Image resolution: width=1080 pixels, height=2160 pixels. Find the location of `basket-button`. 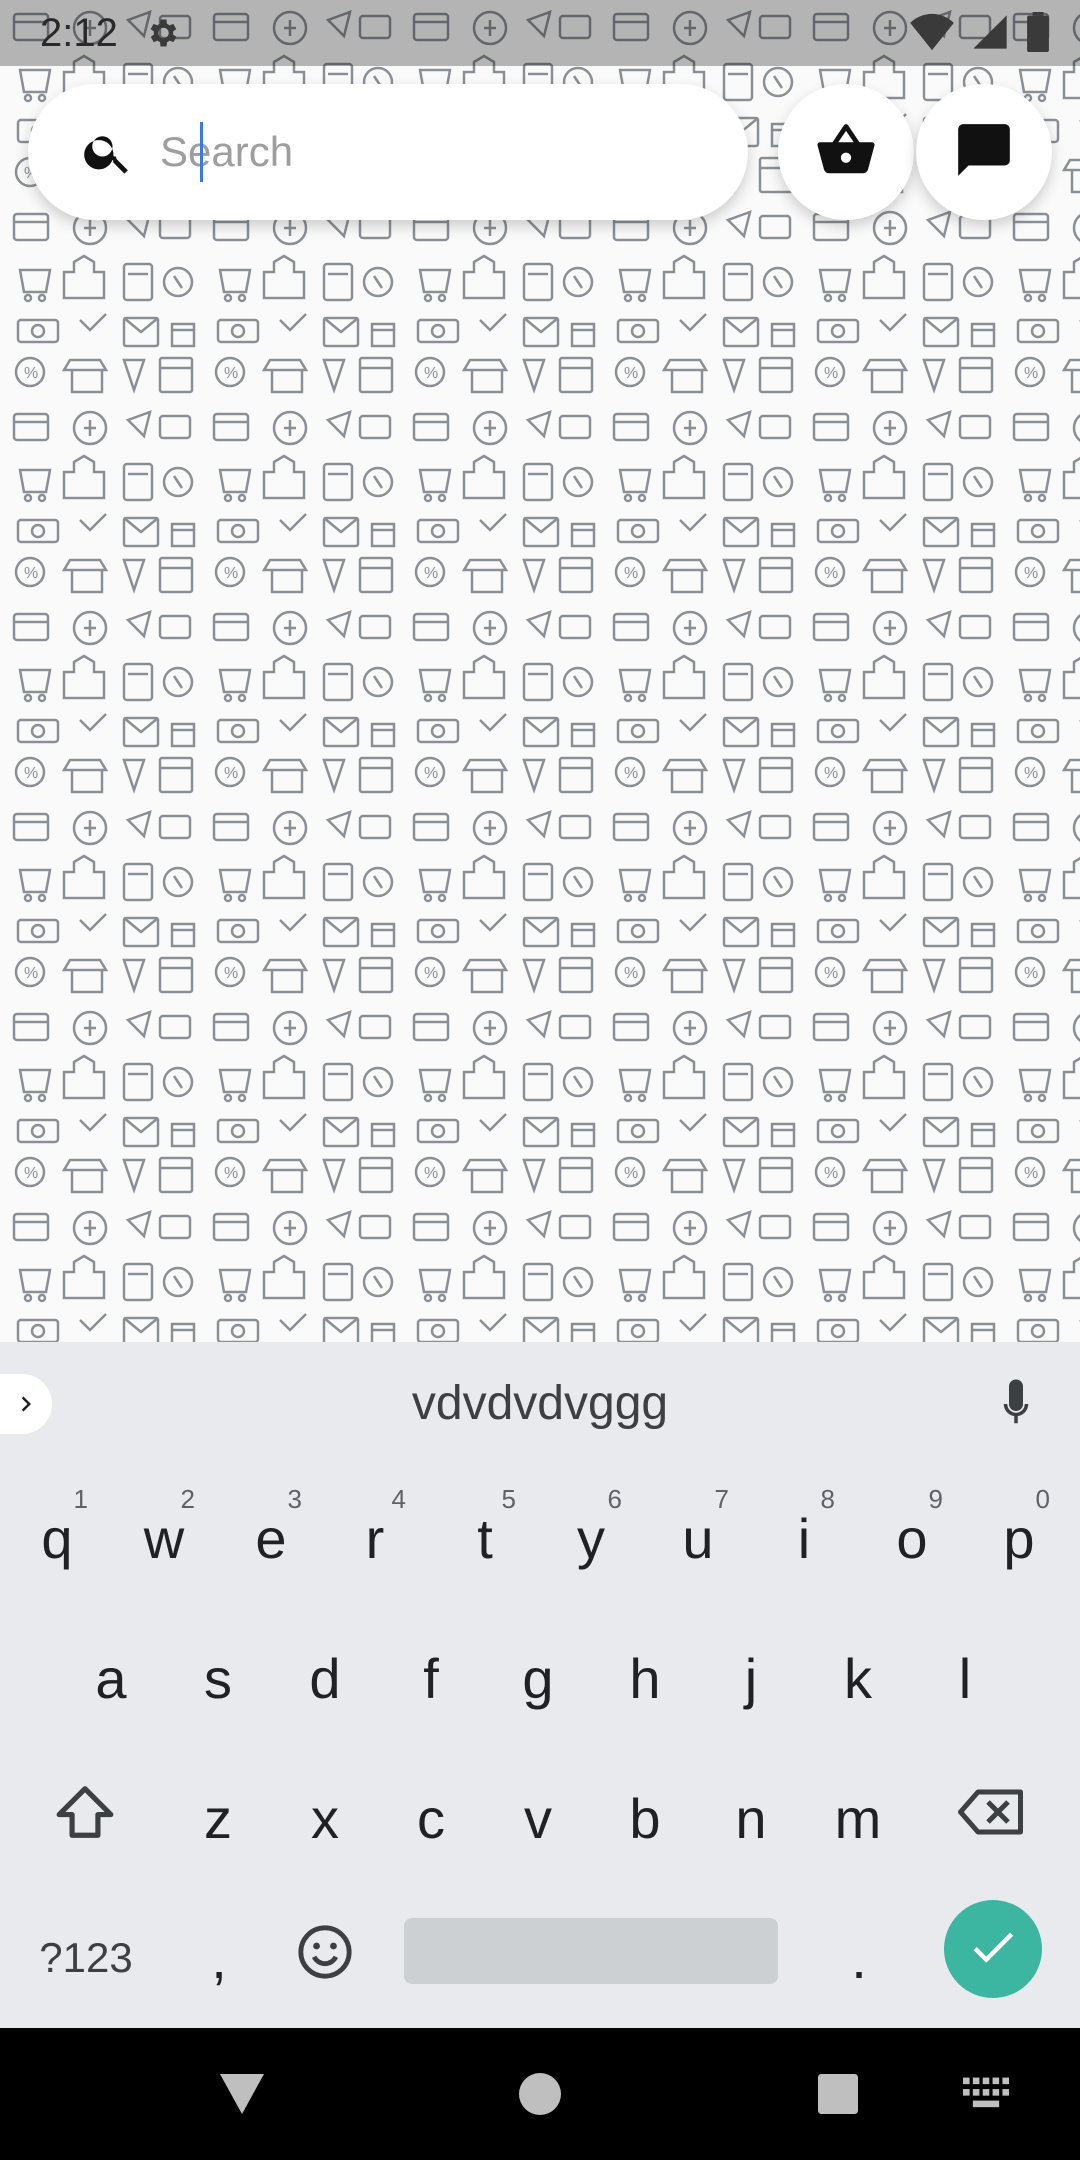

basket-button is located at coordinates (846, 152).